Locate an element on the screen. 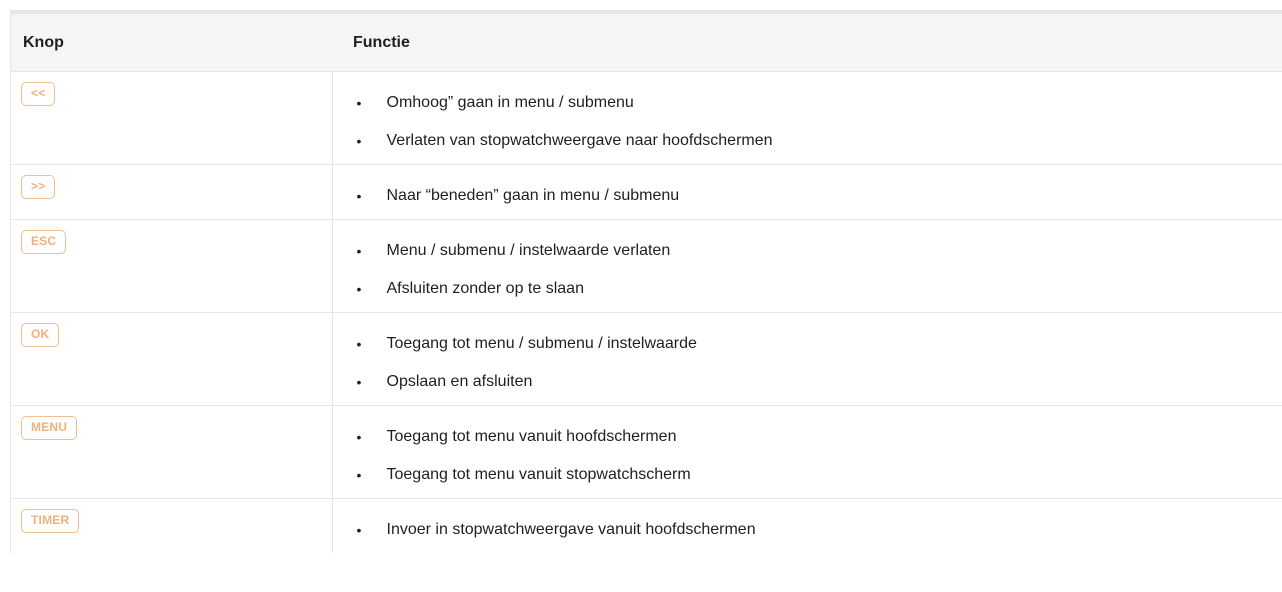 The image size is (1282, 592). function-list: • Naar “beneden” gaan in menu / submenu is located at coordinates (807, 192).